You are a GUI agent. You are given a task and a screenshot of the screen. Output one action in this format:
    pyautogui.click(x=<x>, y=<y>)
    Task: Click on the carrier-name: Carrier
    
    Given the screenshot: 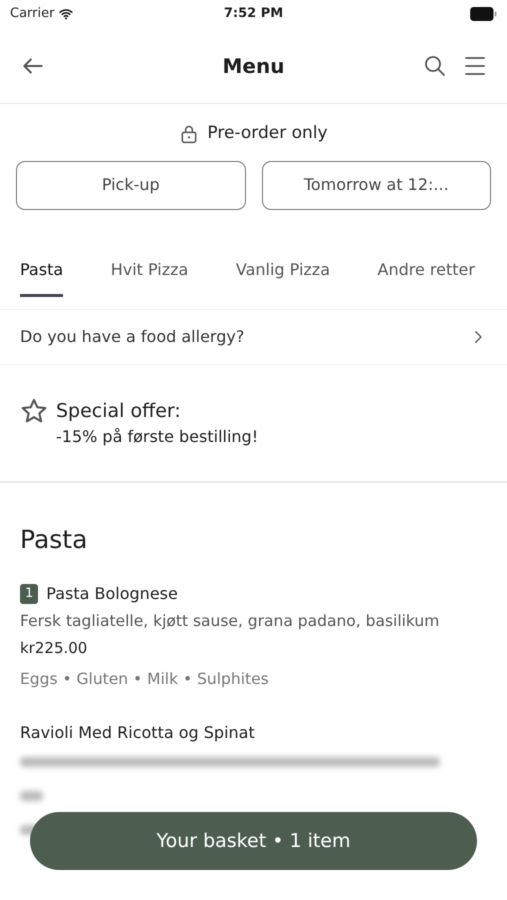 What is the action you would take?
    pyautogui.click(x=32, y=14)
    